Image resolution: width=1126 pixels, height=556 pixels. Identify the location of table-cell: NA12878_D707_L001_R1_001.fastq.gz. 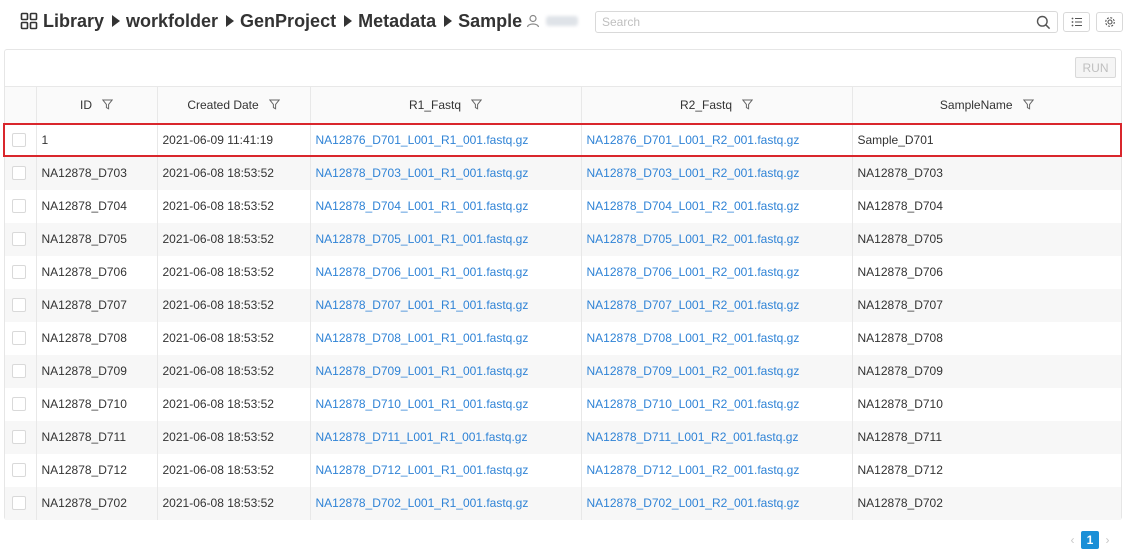
(446, 305).